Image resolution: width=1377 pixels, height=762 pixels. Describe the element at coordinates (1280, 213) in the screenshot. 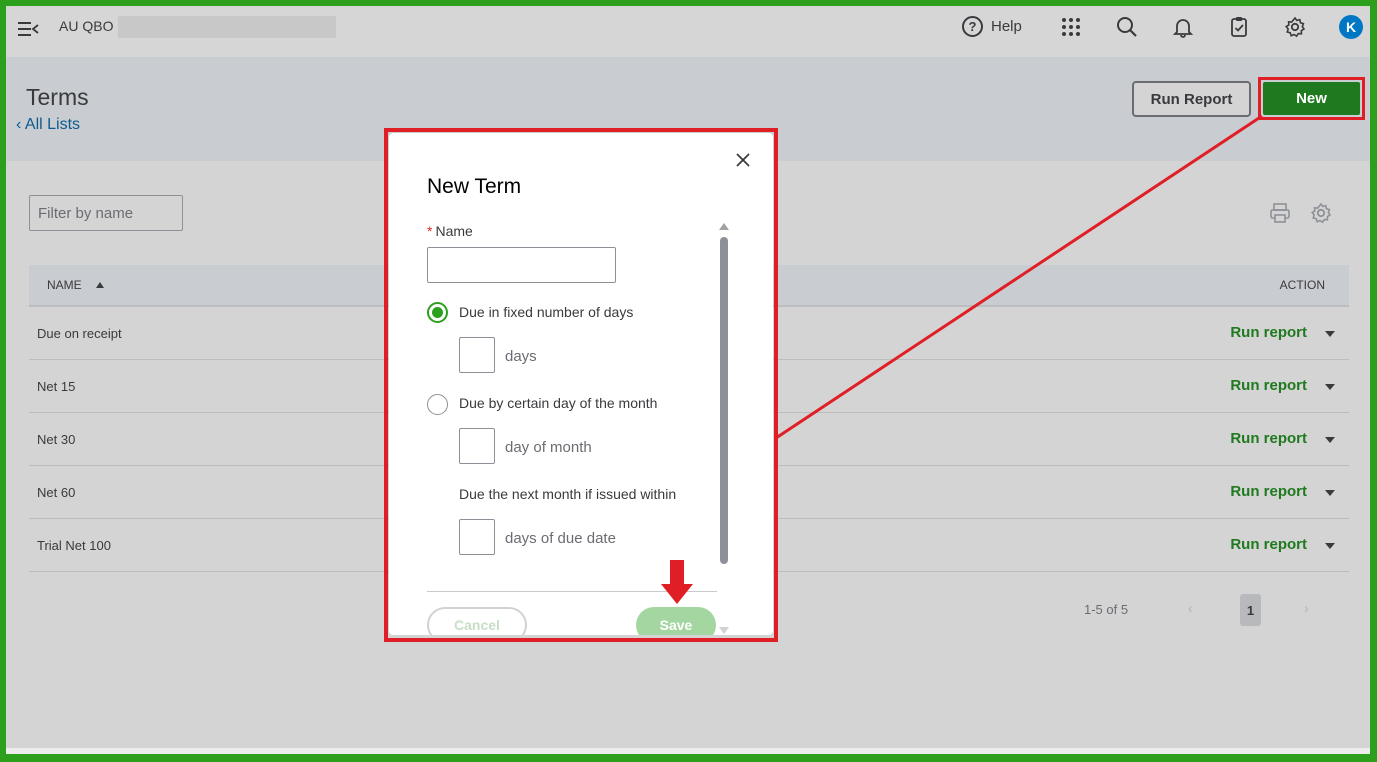

I see `print-icon` at that location.